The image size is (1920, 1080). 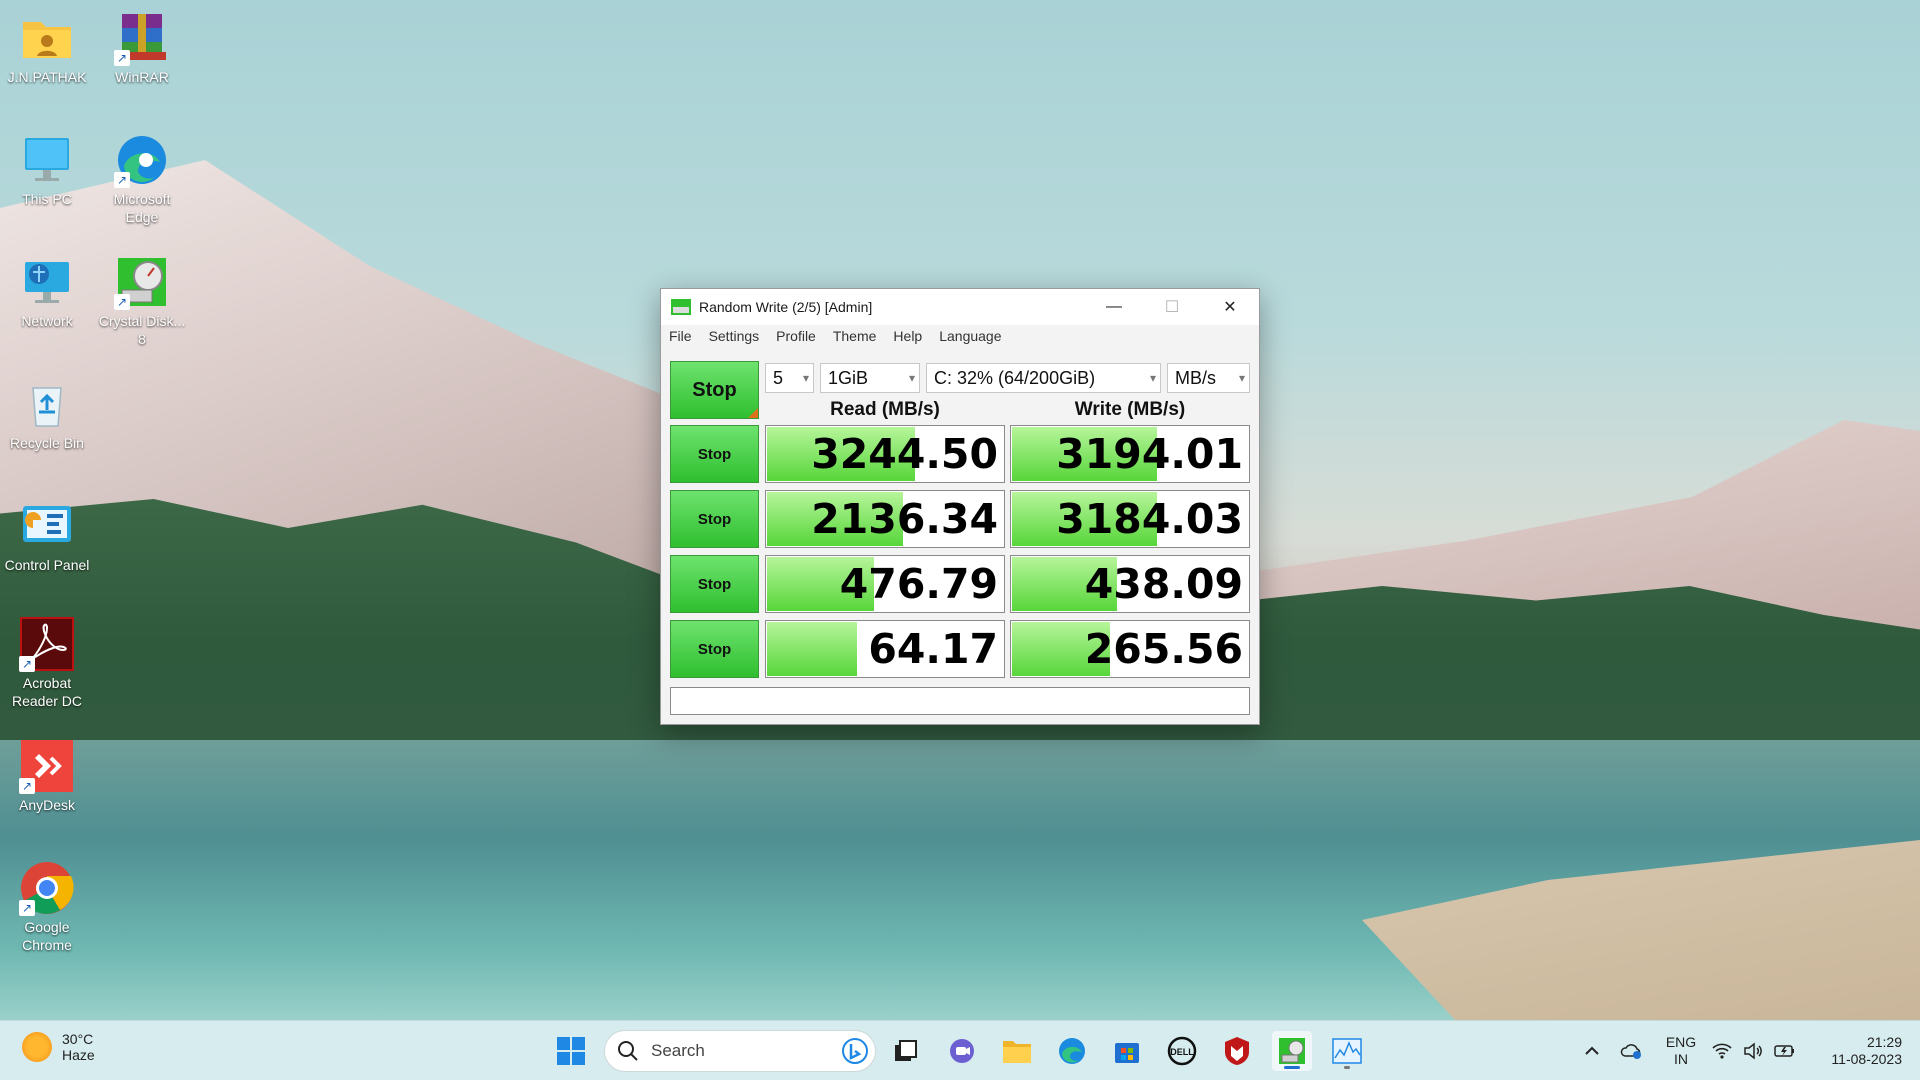 I want to click on menu-theme: Theme, so click(x=855, y=336).